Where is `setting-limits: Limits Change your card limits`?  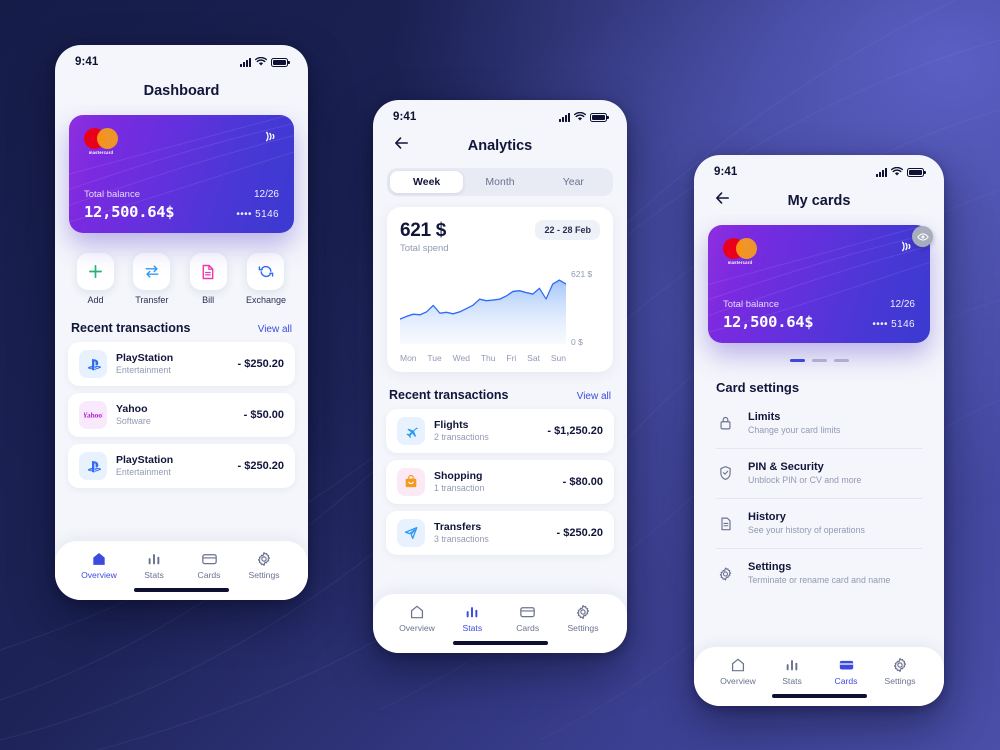 setting-limits: Limits Change your card limits is located at coordinates (819, 423).